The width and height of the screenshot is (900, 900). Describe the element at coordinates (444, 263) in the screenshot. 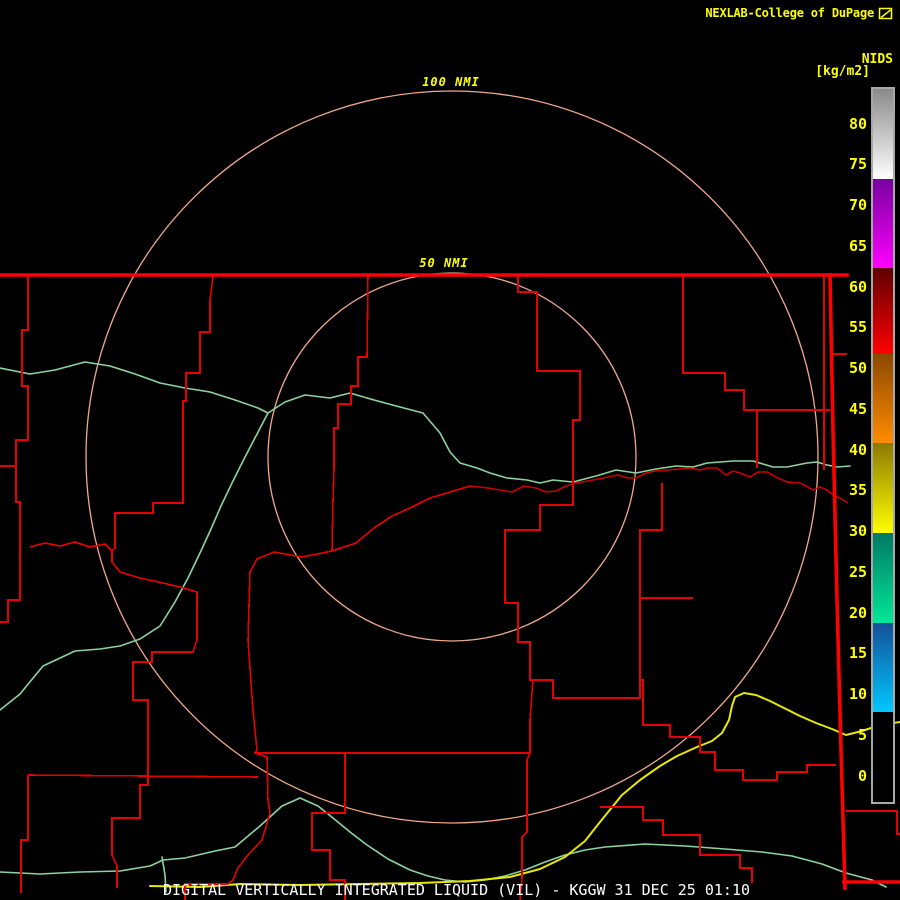

I see `range-ring-label-50nmi: 50 NMI` at that location.